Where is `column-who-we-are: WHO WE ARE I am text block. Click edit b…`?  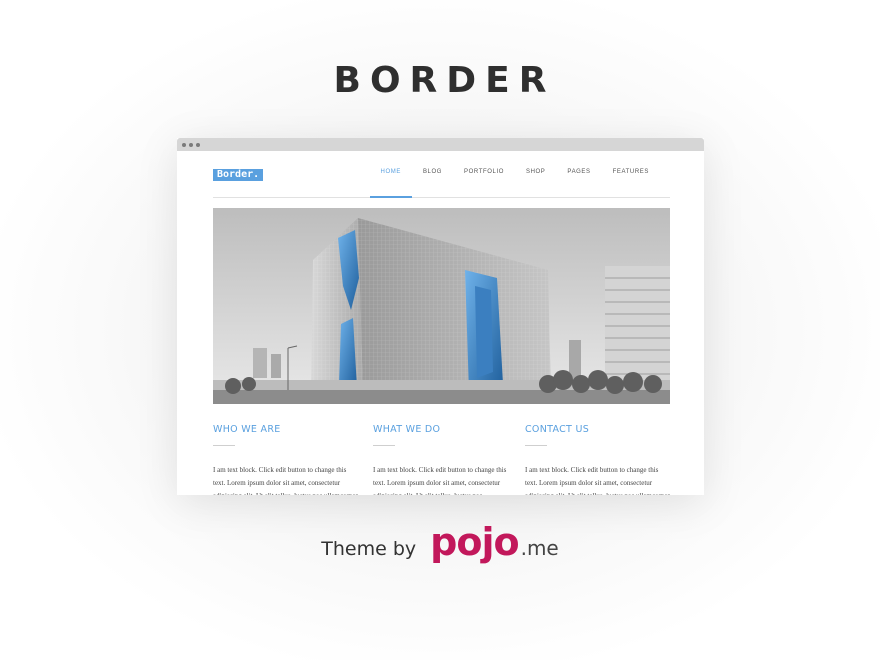 column-who-we-are: WHO WE ARE I am text block. Click edit b… is located at coordinates (285, 459).